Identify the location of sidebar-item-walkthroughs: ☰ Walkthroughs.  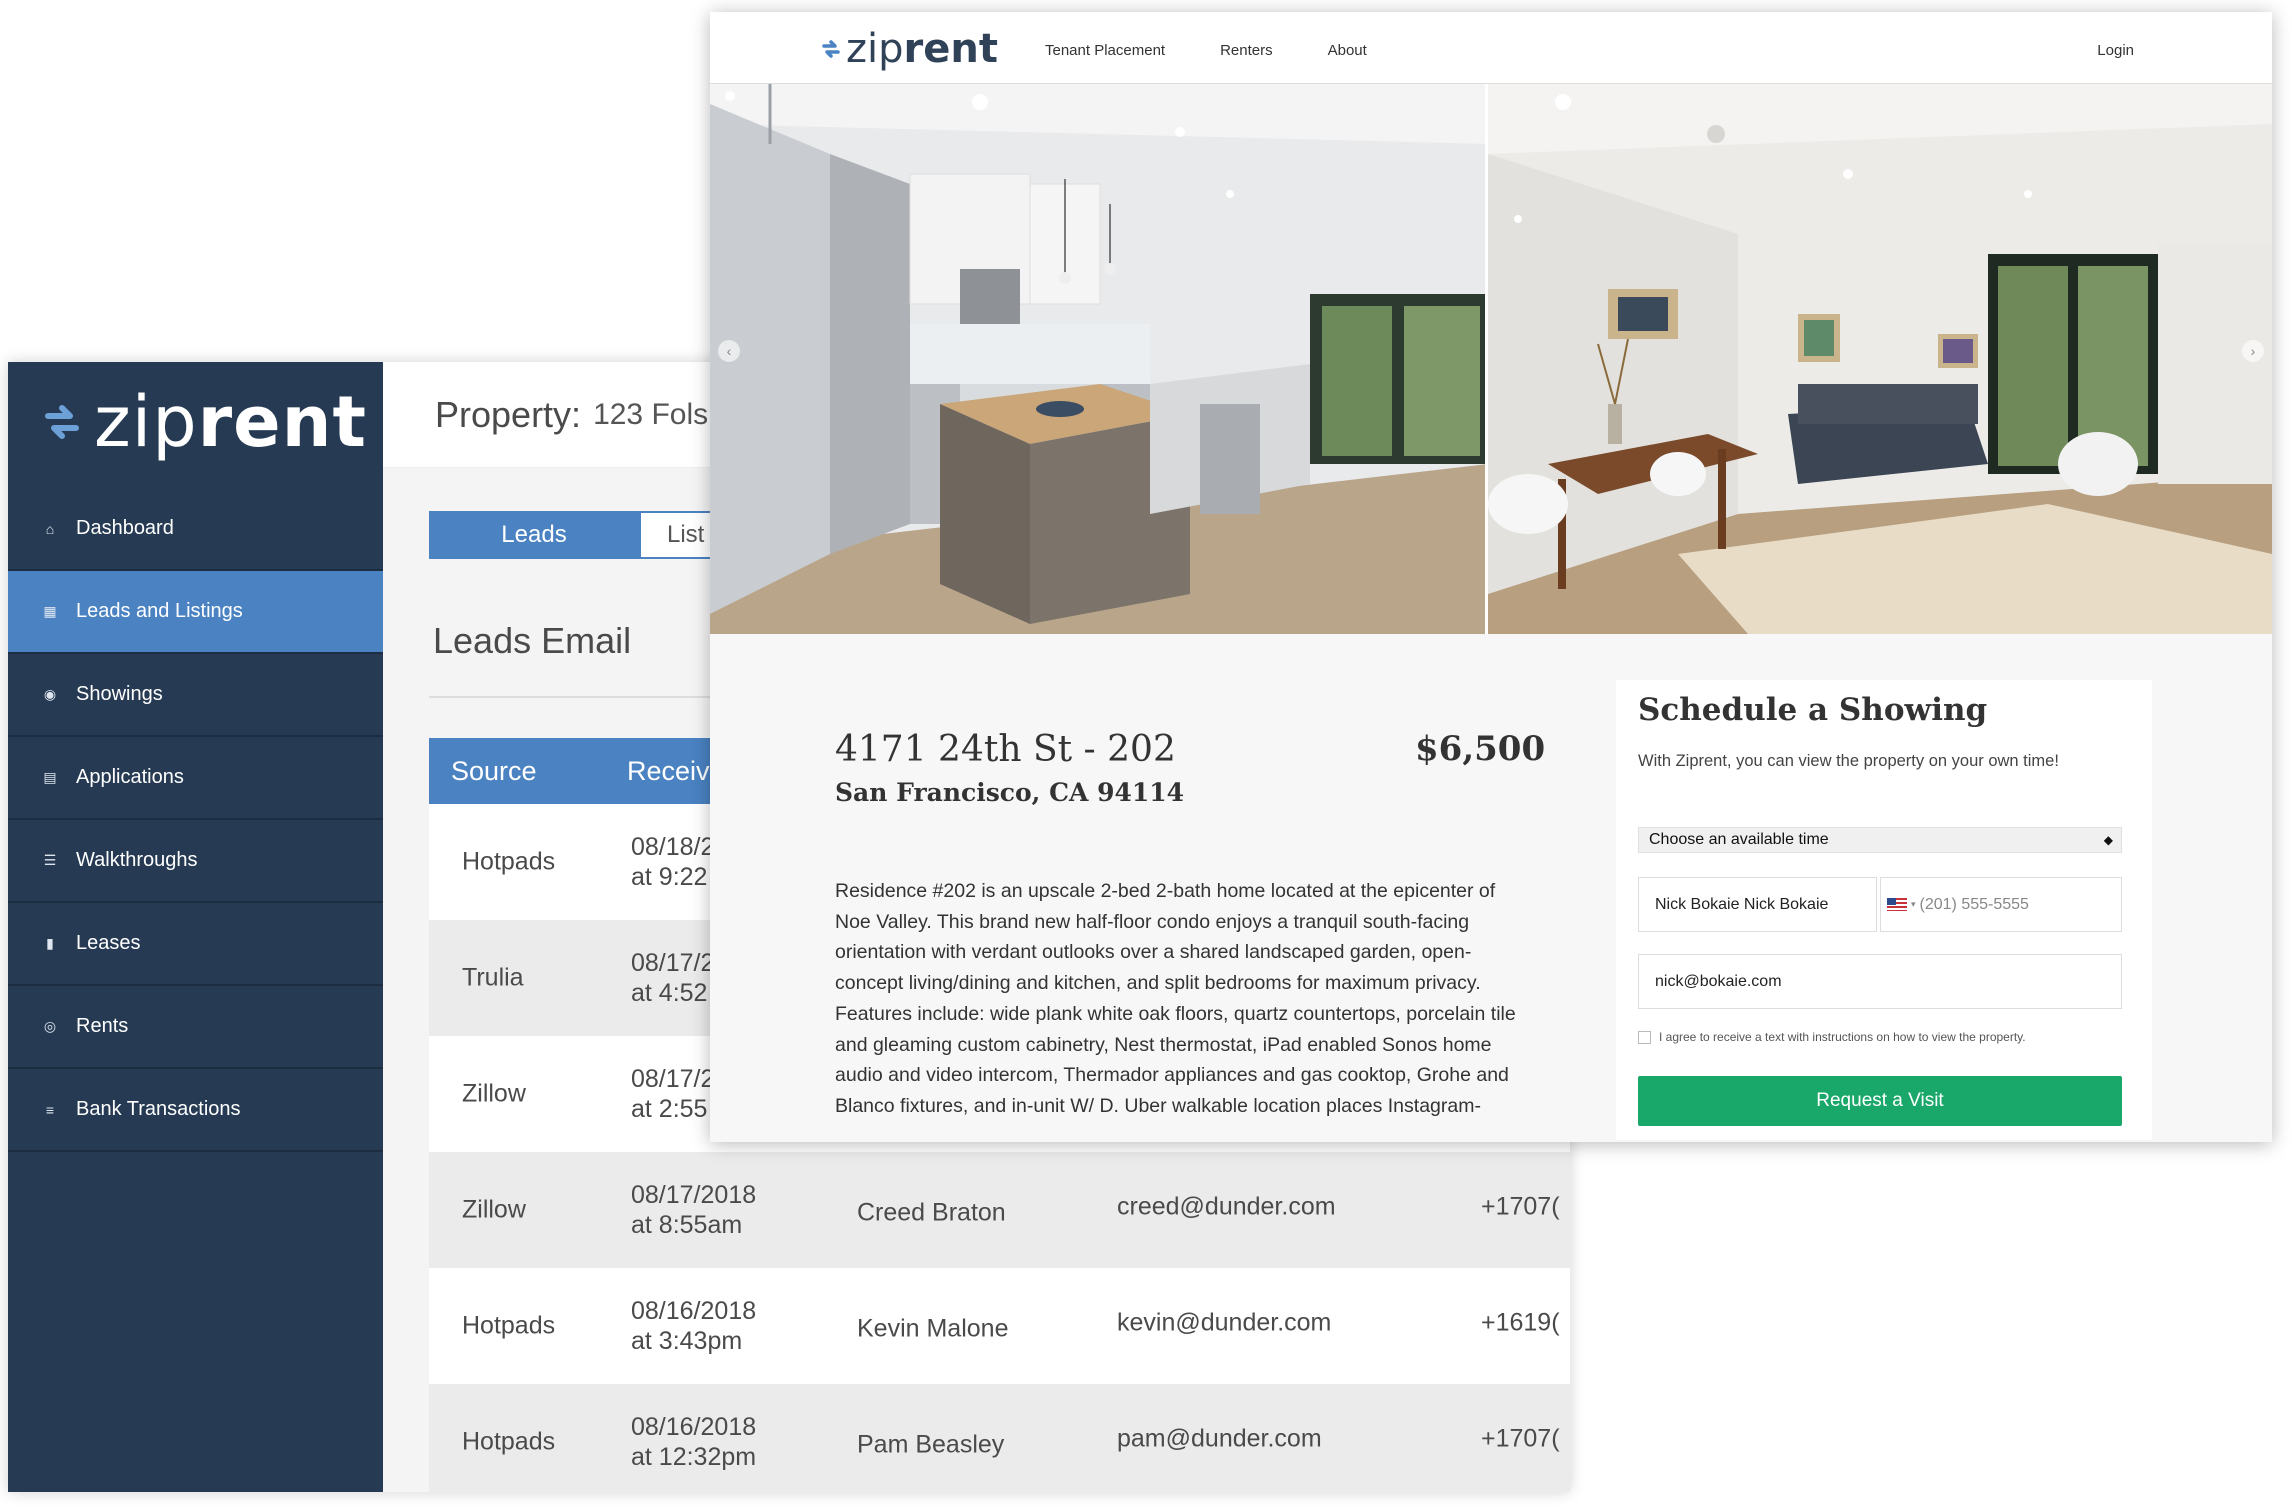
(195, 861).